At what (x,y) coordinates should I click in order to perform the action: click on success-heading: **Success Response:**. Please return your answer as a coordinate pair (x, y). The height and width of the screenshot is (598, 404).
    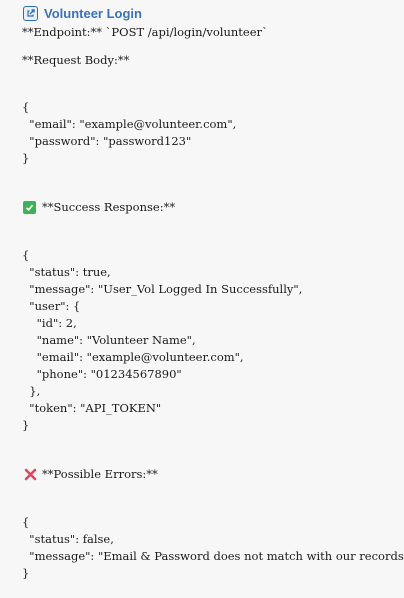
    Looking at the image, I should click on (99, 207).